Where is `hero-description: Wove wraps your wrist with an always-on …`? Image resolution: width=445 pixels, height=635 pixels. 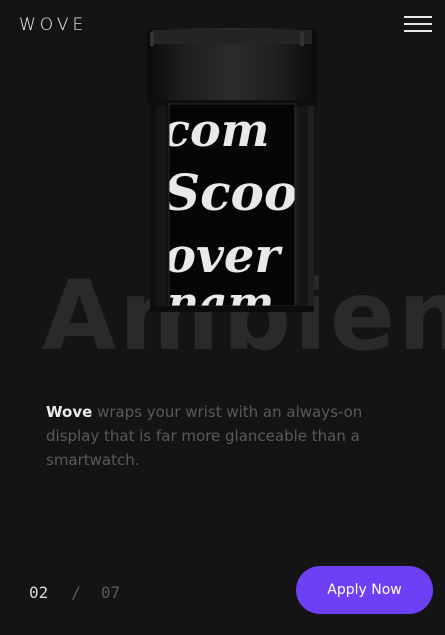
hero-description: Wove wraps your wrist with an always-on … is located at coordinates (206, 436).